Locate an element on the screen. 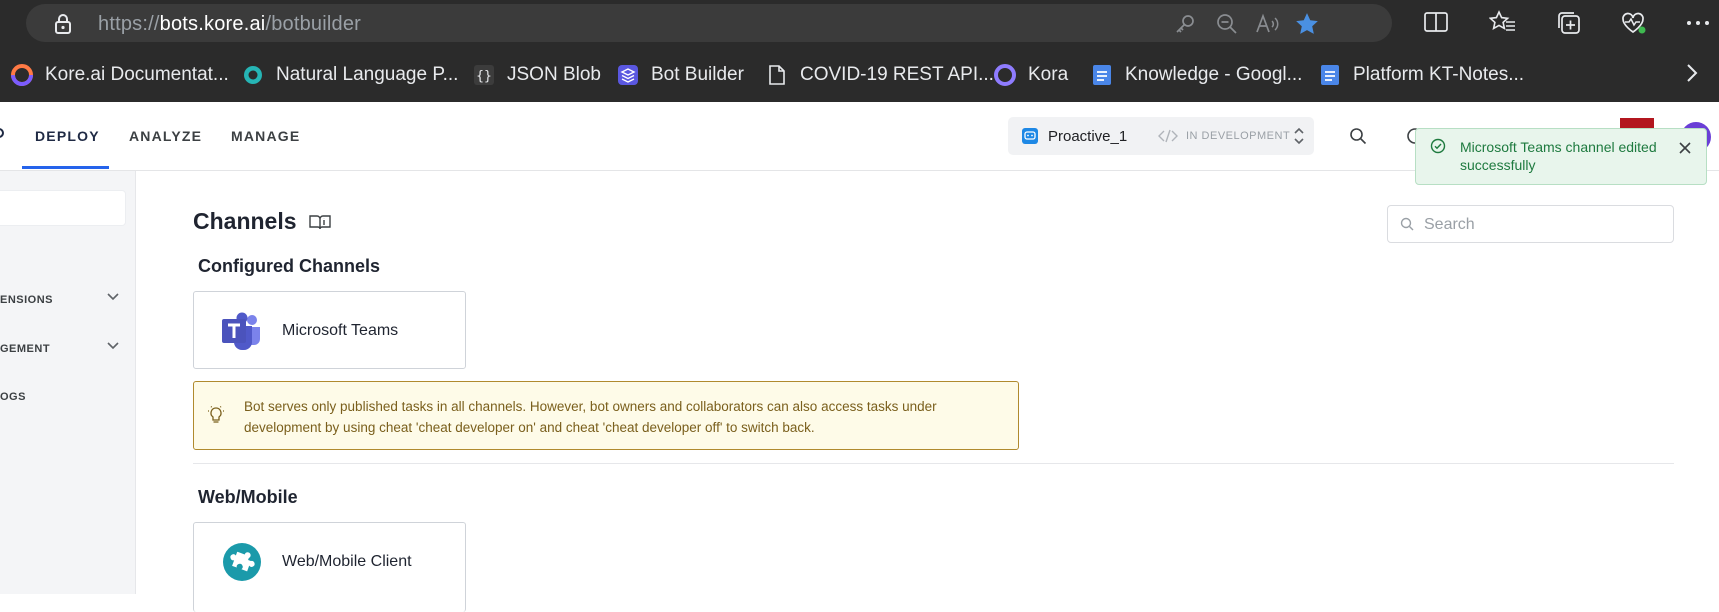  documentation-book-icon is located at coordinates (320, 224).